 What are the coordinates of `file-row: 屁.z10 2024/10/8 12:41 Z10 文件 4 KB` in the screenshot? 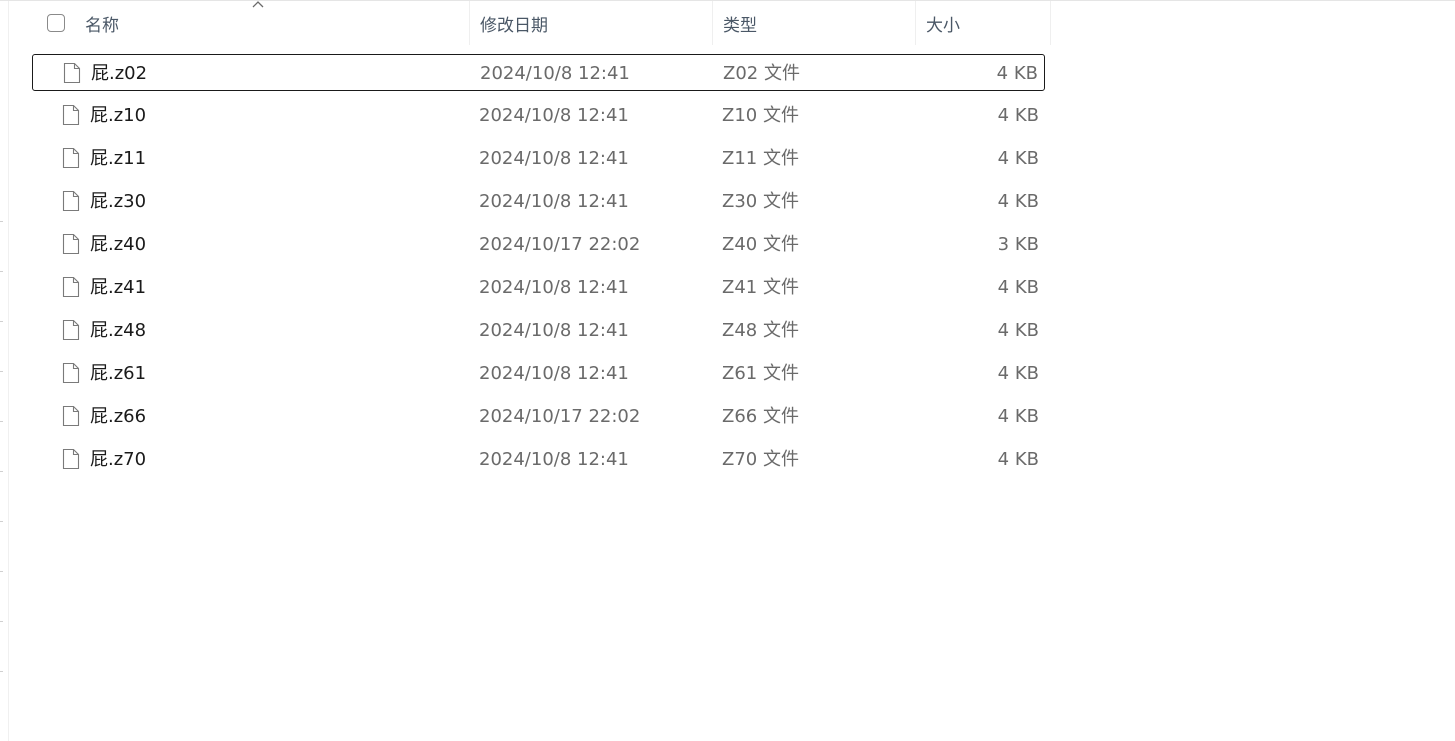 It's located at (538, 115).